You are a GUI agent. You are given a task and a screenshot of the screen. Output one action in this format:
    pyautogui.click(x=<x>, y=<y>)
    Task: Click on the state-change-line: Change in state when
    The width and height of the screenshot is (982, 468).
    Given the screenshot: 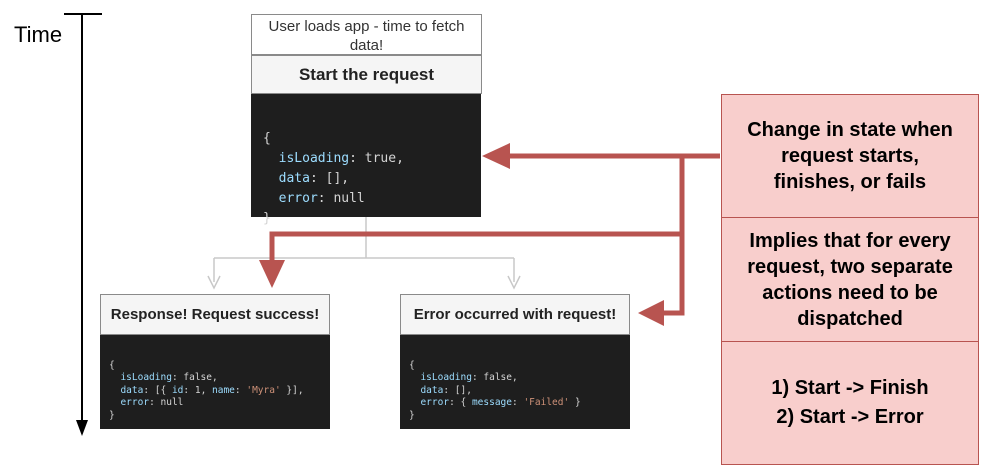 What is the action you would take?
    pyautogui.click(x=850, y=130)
    